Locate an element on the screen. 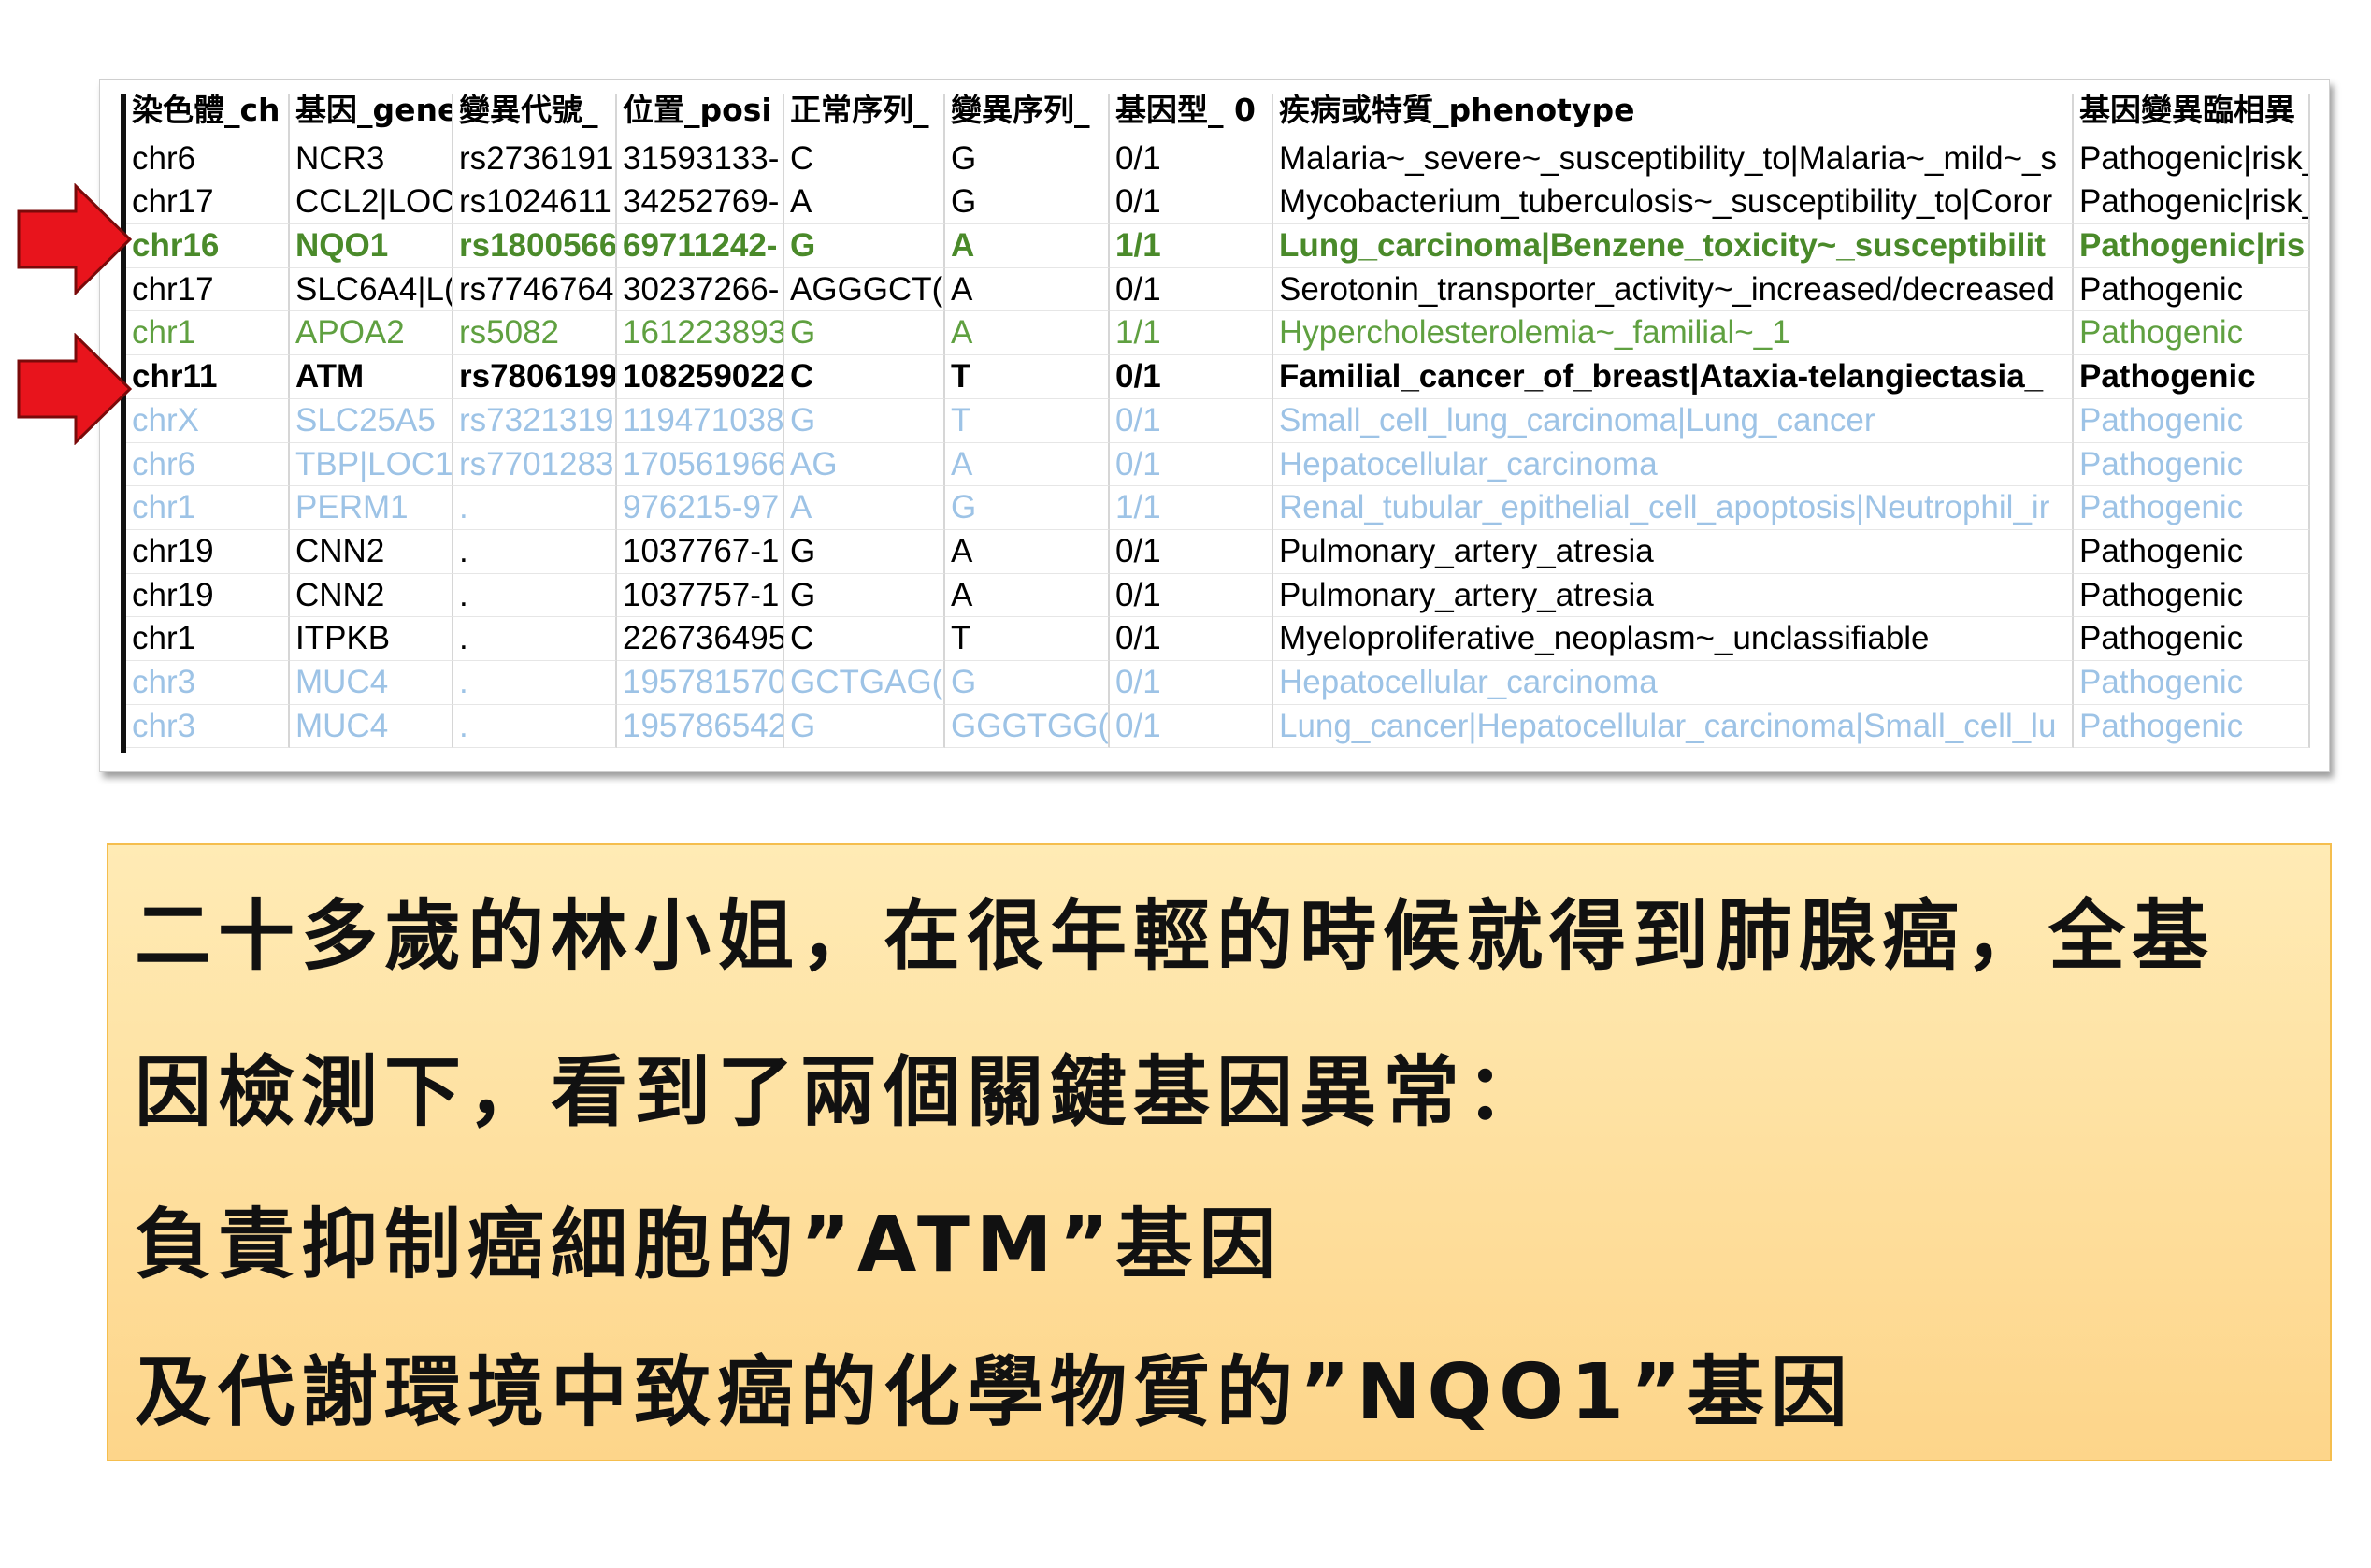 The height and width of the screenshot is (1568, 2371). table-cell: NQO1 is located at coordinates (371, 246).